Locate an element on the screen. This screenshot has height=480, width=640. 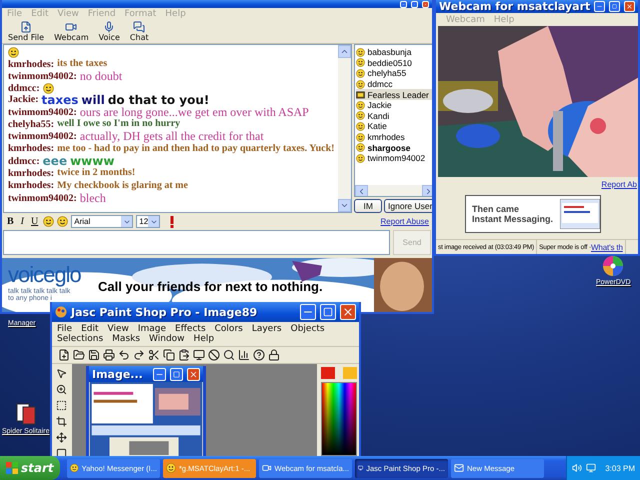
toolbar-button: Send File is located at coordinates (26, 31).